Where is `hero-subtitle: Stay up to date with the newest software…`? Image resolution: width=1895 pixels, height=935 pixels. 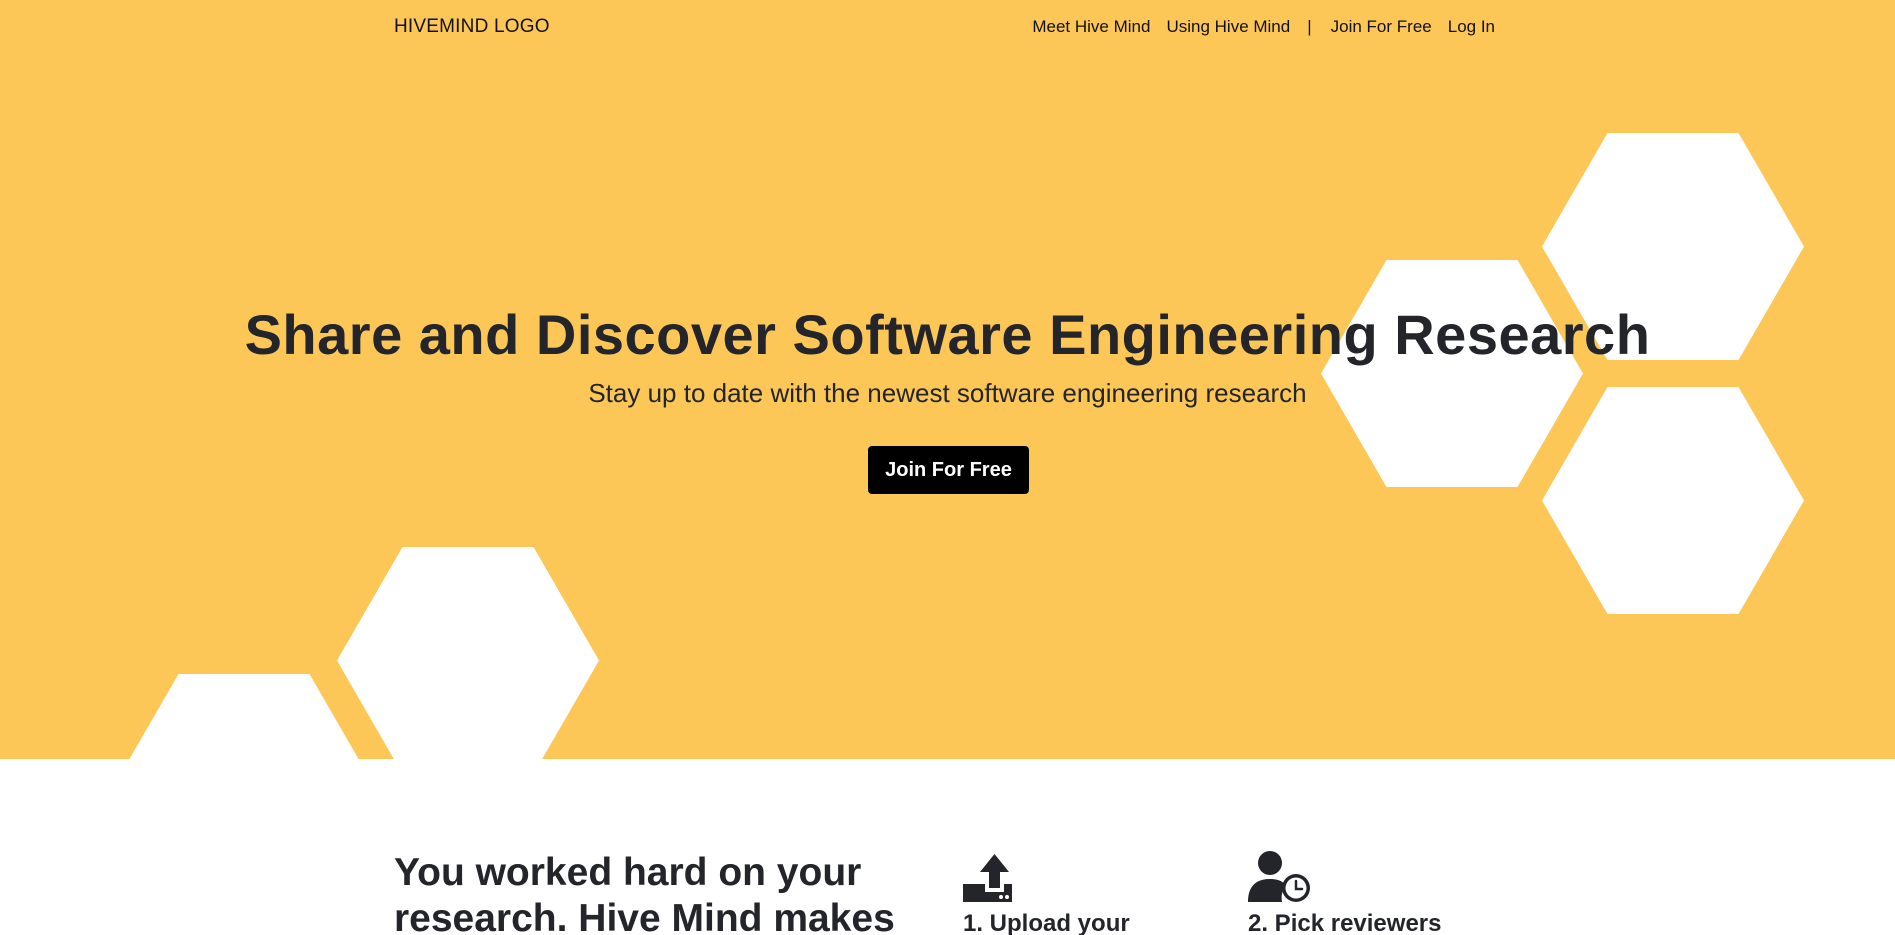 hero-subtitle: Stay up to date with the newest software… is located at coordinates (947, 393).